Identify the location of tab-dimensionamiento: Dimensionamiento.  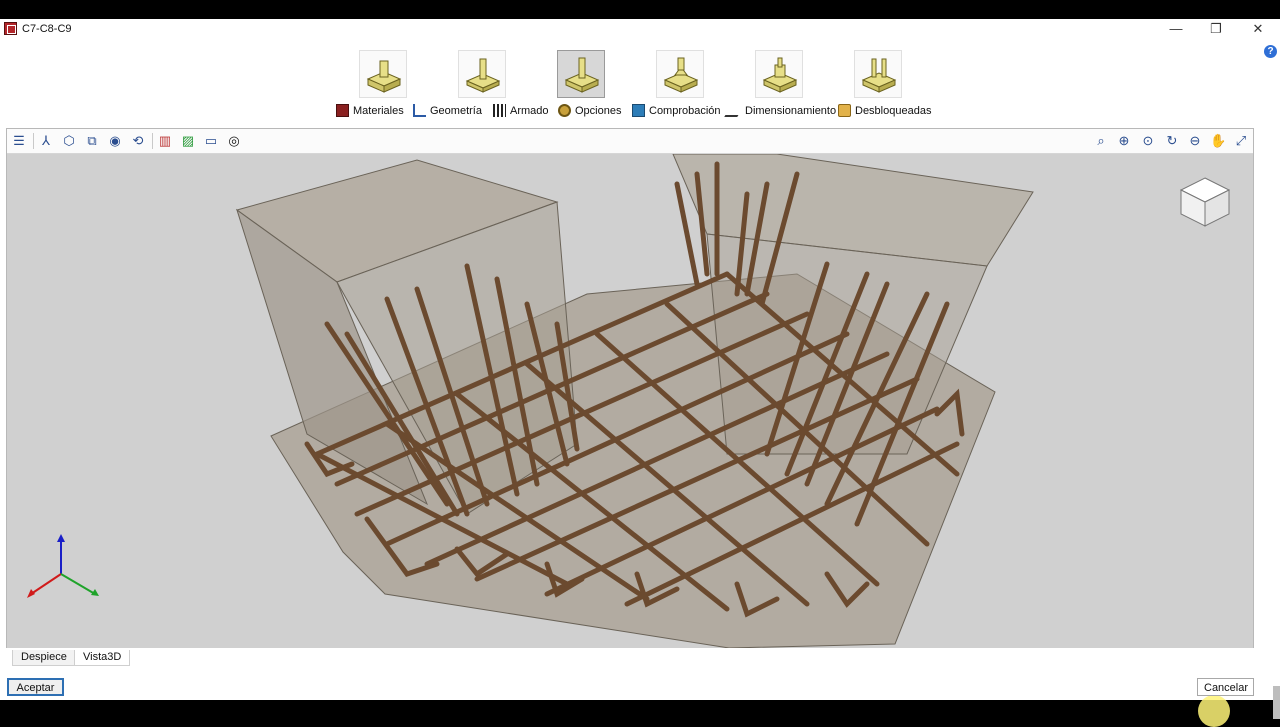
(780, 110).